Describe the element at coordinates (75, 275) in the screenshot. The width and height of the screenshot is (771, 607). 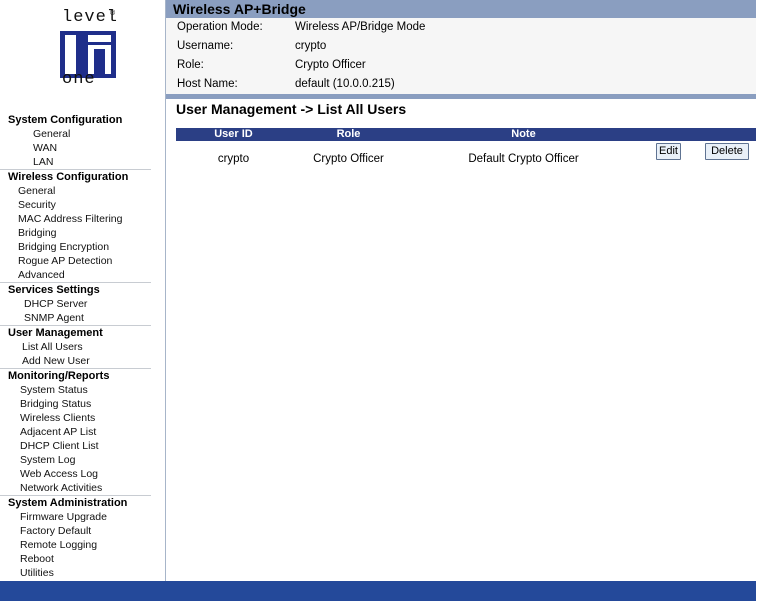
I see `nav-item-advanced: Advanced` at that location.